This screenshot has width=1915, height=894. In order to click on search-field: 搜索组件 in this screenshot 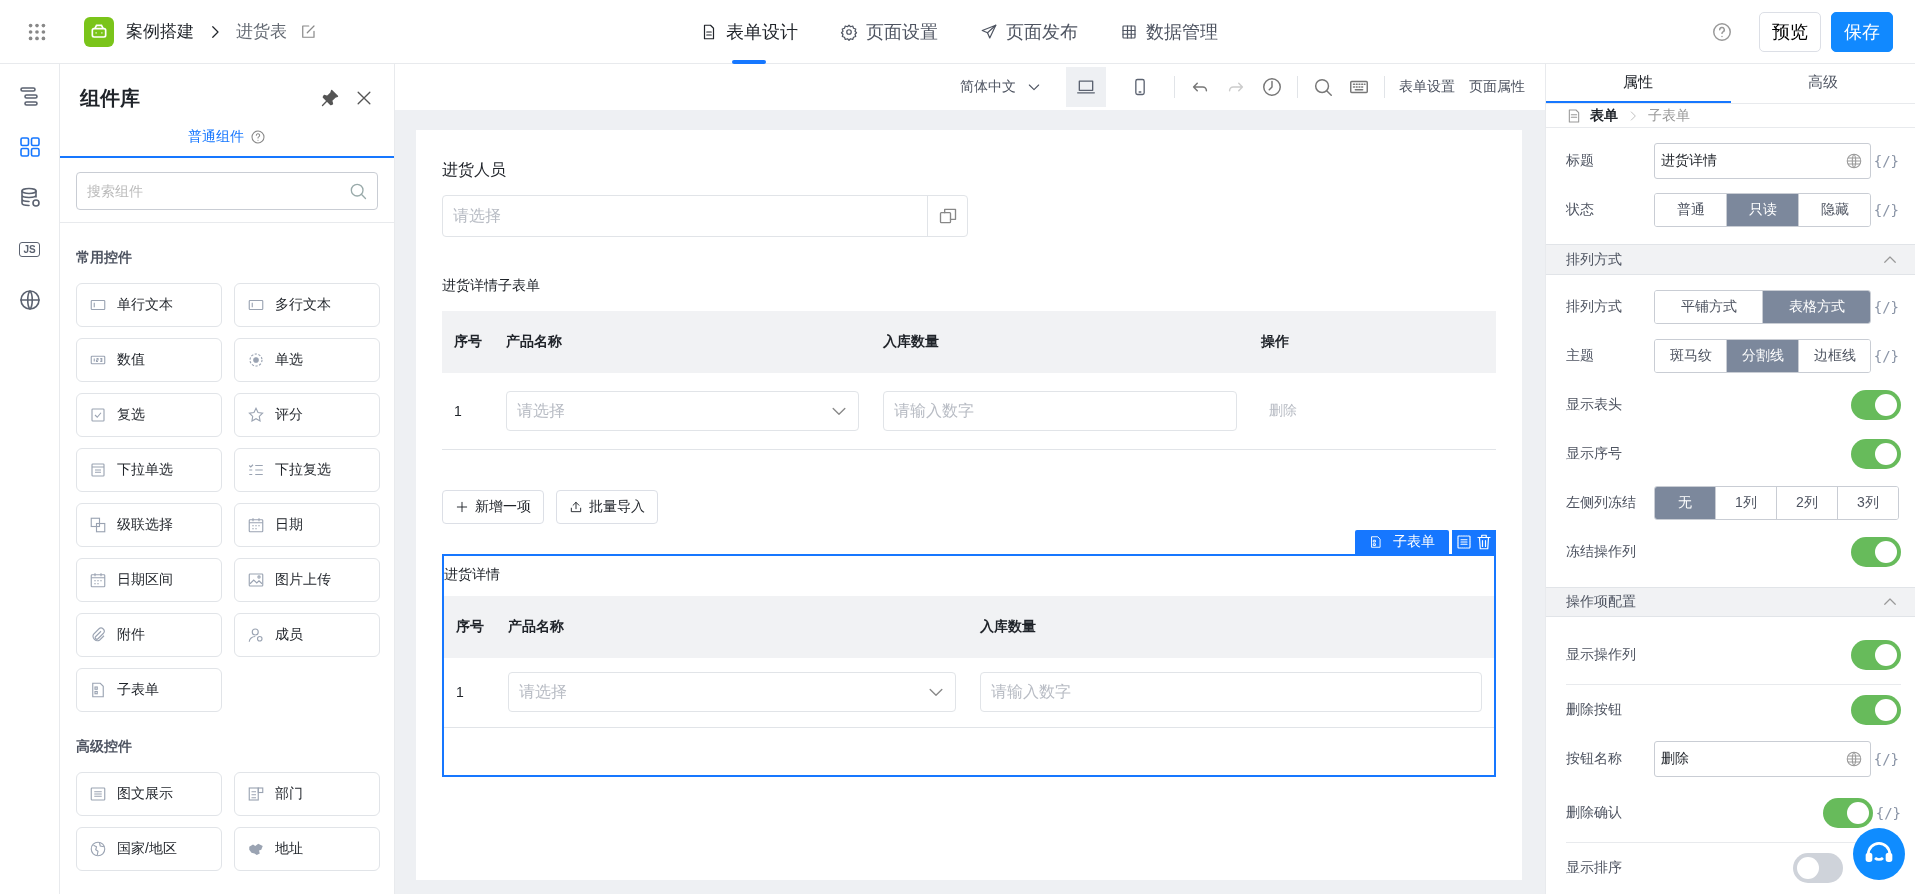, I will do `click(227, 191)`.